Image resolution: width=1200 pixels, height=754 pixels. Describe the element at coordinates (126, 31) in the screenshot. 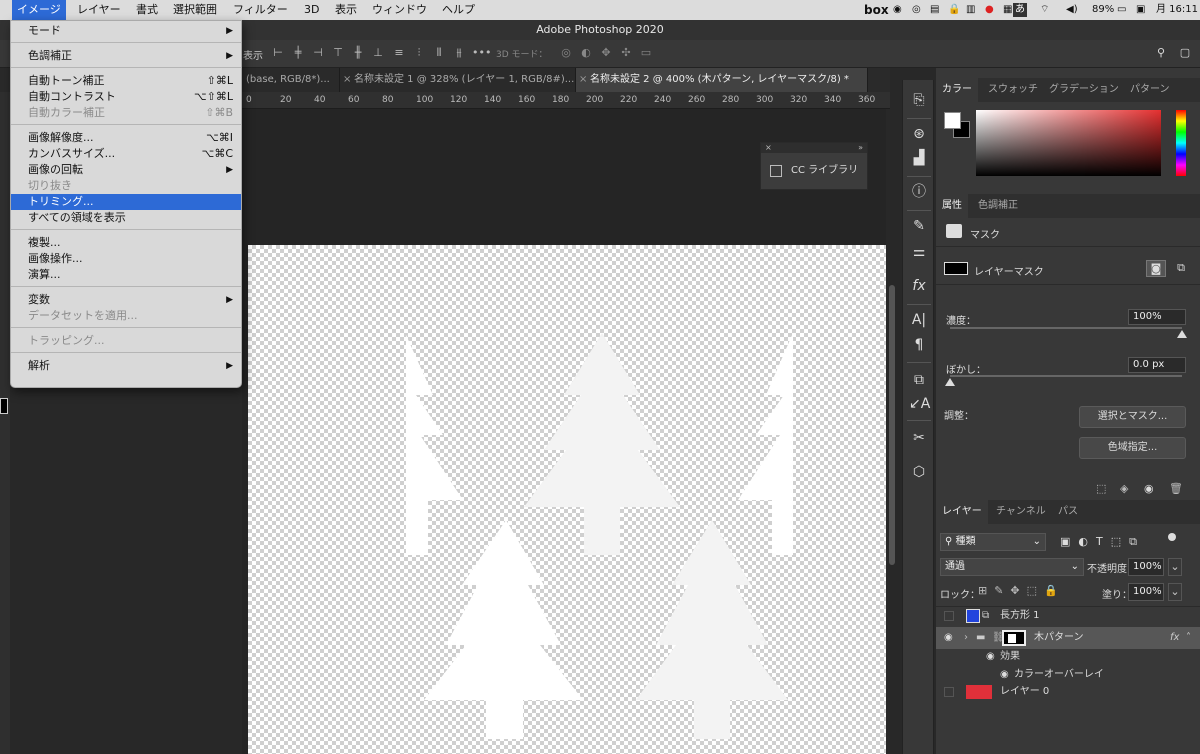

I see `menu-item: モード ▶` at that location.